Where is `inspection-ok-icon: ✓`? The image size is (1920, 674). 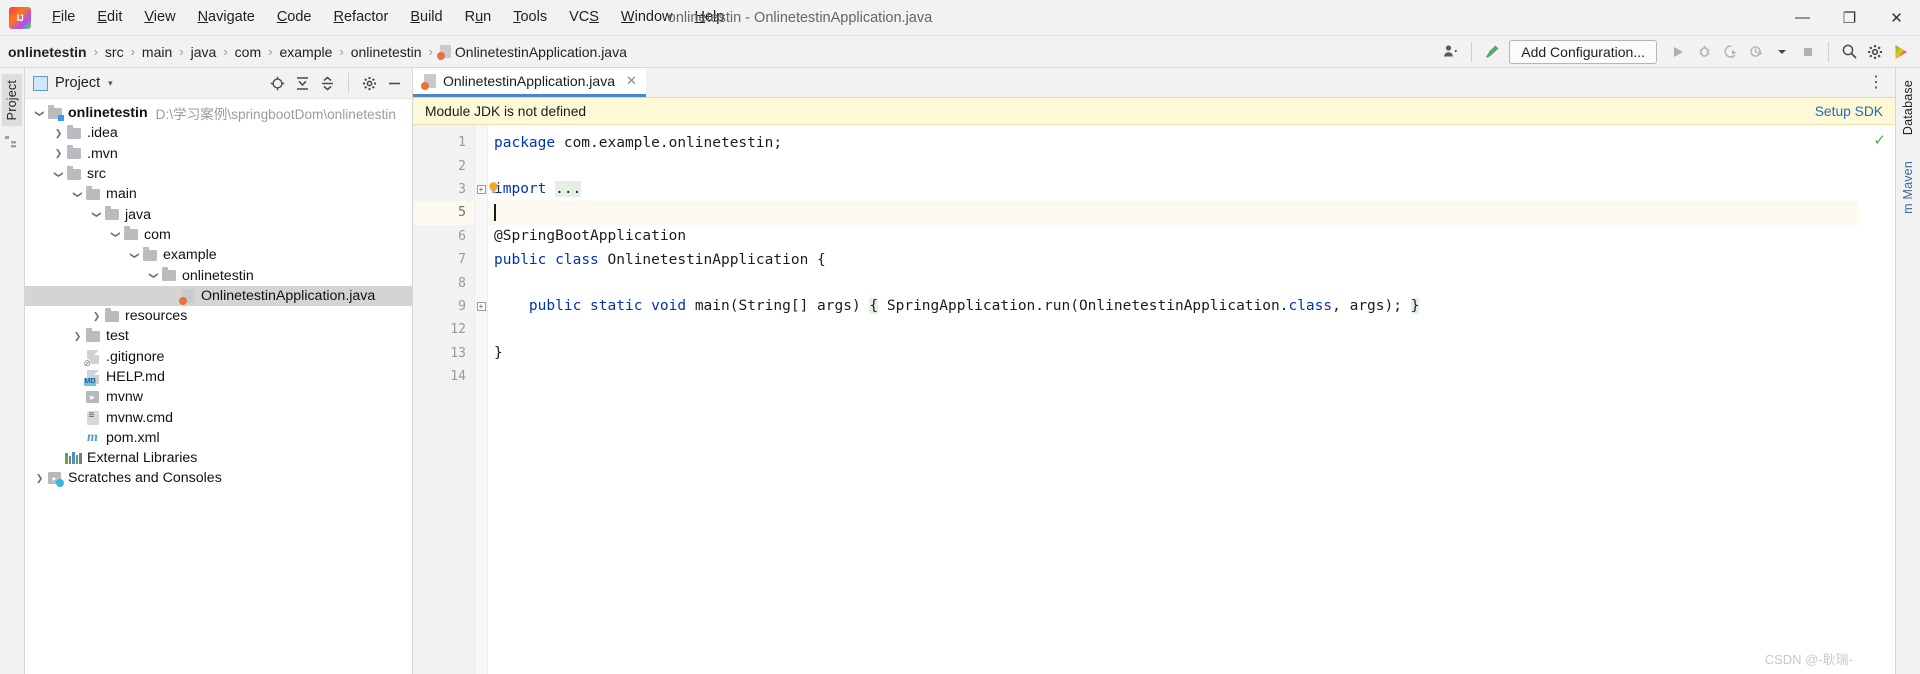
inspection-ok-icon: ✓ is located at coordinates (1879, 140).